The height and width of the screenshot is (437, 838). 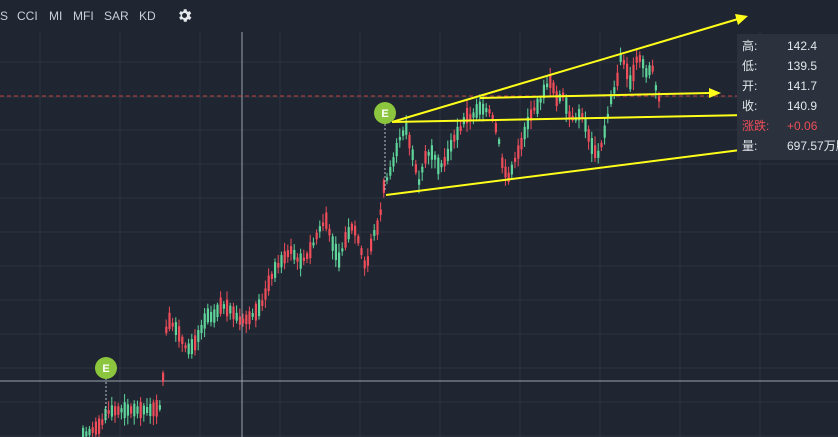 I want to click on earnings-marker-label: E, so click(x=384, y=114).